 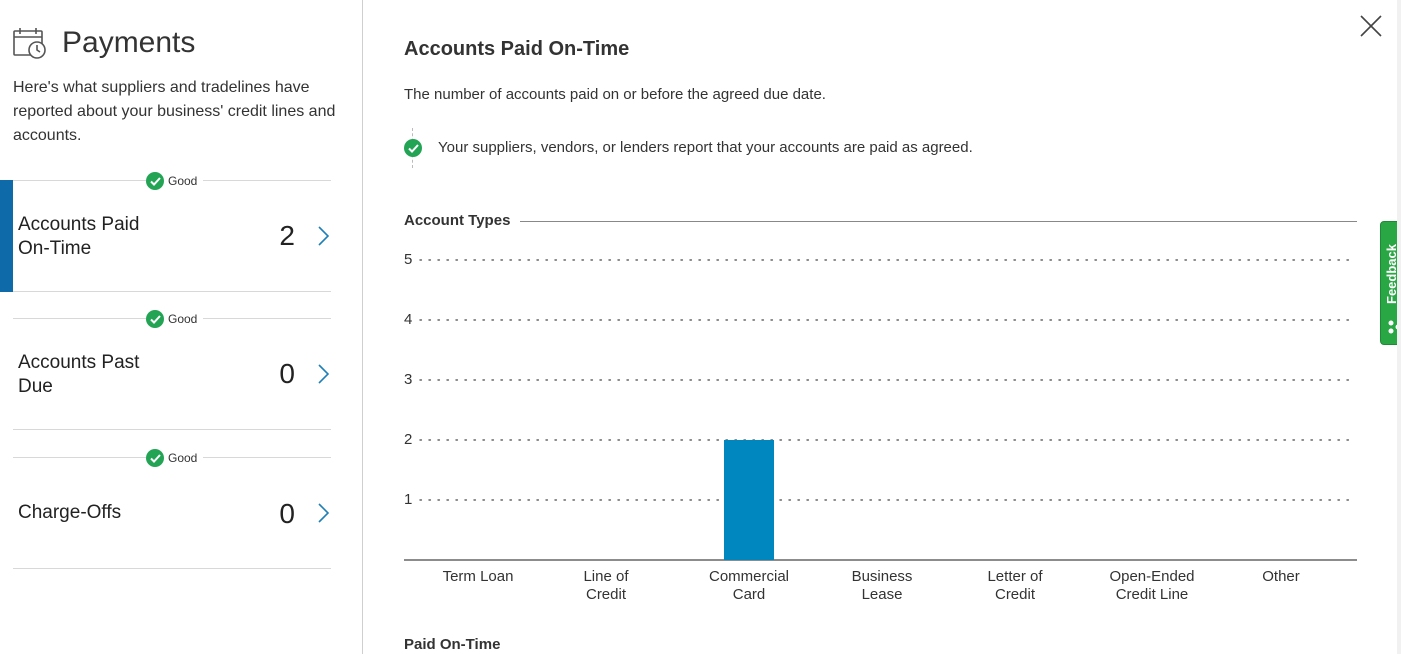 I want to click on metric-accounts-past-due: Good Accounts Past Due 0, so click(x=165, y=370).